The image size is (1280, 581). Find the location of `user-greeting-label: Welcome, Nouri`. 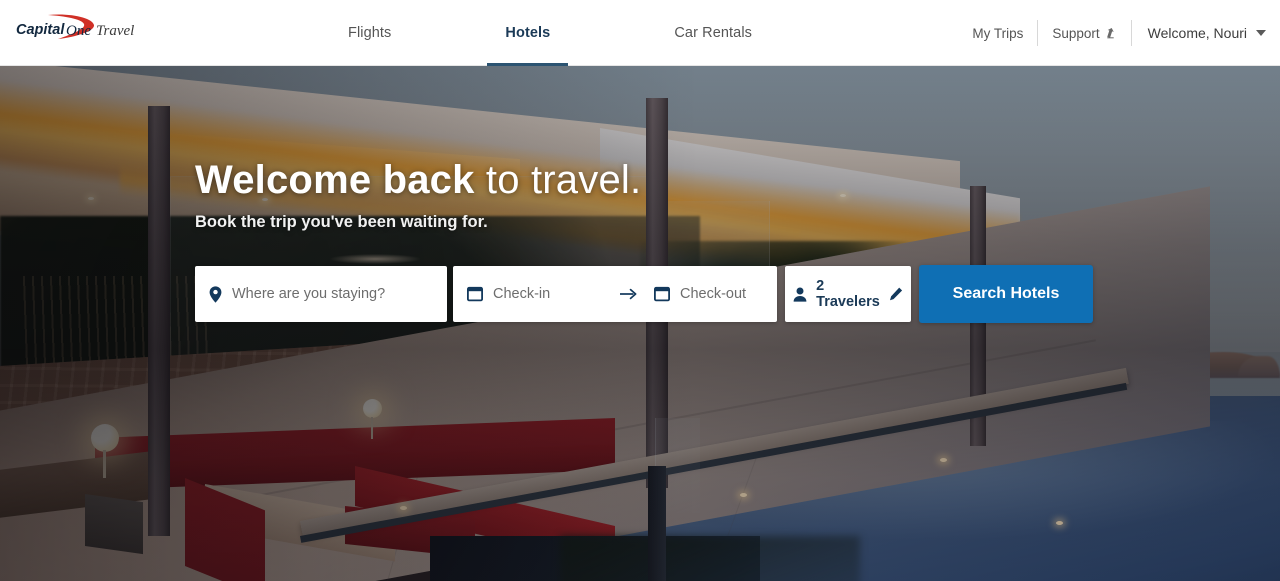

user-greeting-label: Welcome, Nouri is located at coordinates (1197, 33).